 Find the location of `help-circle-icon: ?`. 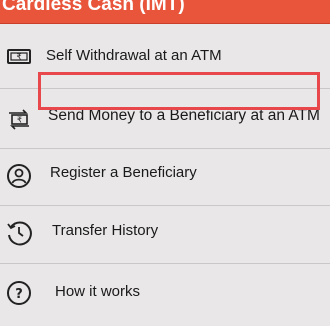

help-circle-icon: ? is located at coordinates (19, 293).